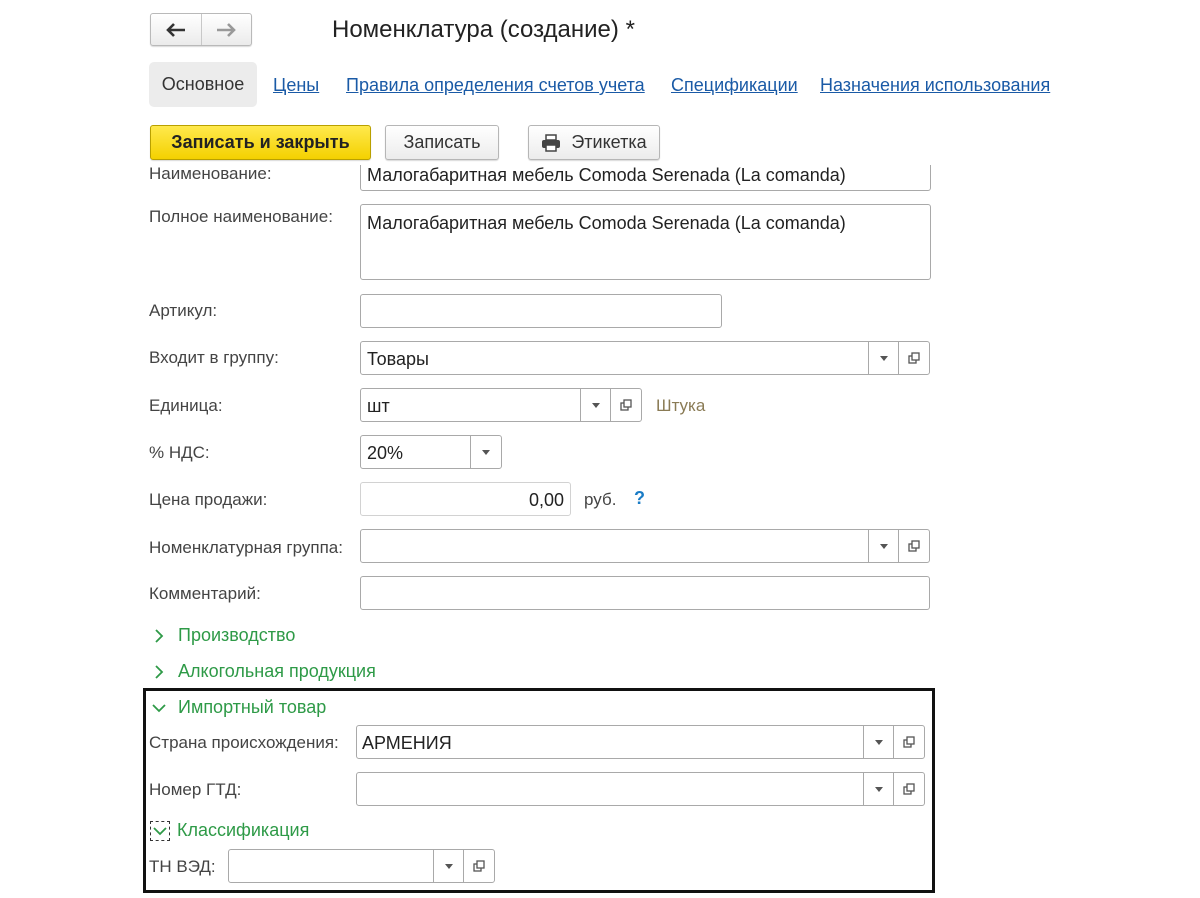 This screenshot has width=1200, height=898. I want to click on tnved-select, so click(361, 866).